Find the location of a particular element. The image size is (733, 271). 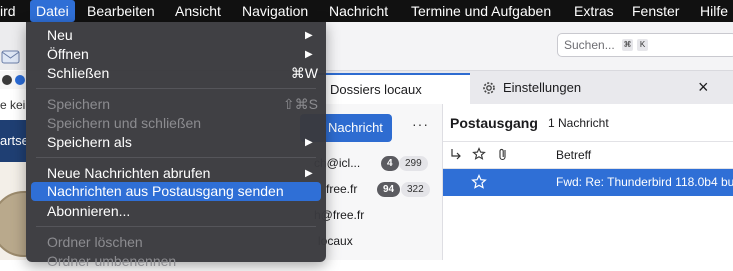

menubar-item-bearbeiten: Bearbeiten is located at coordinates (121, 11).